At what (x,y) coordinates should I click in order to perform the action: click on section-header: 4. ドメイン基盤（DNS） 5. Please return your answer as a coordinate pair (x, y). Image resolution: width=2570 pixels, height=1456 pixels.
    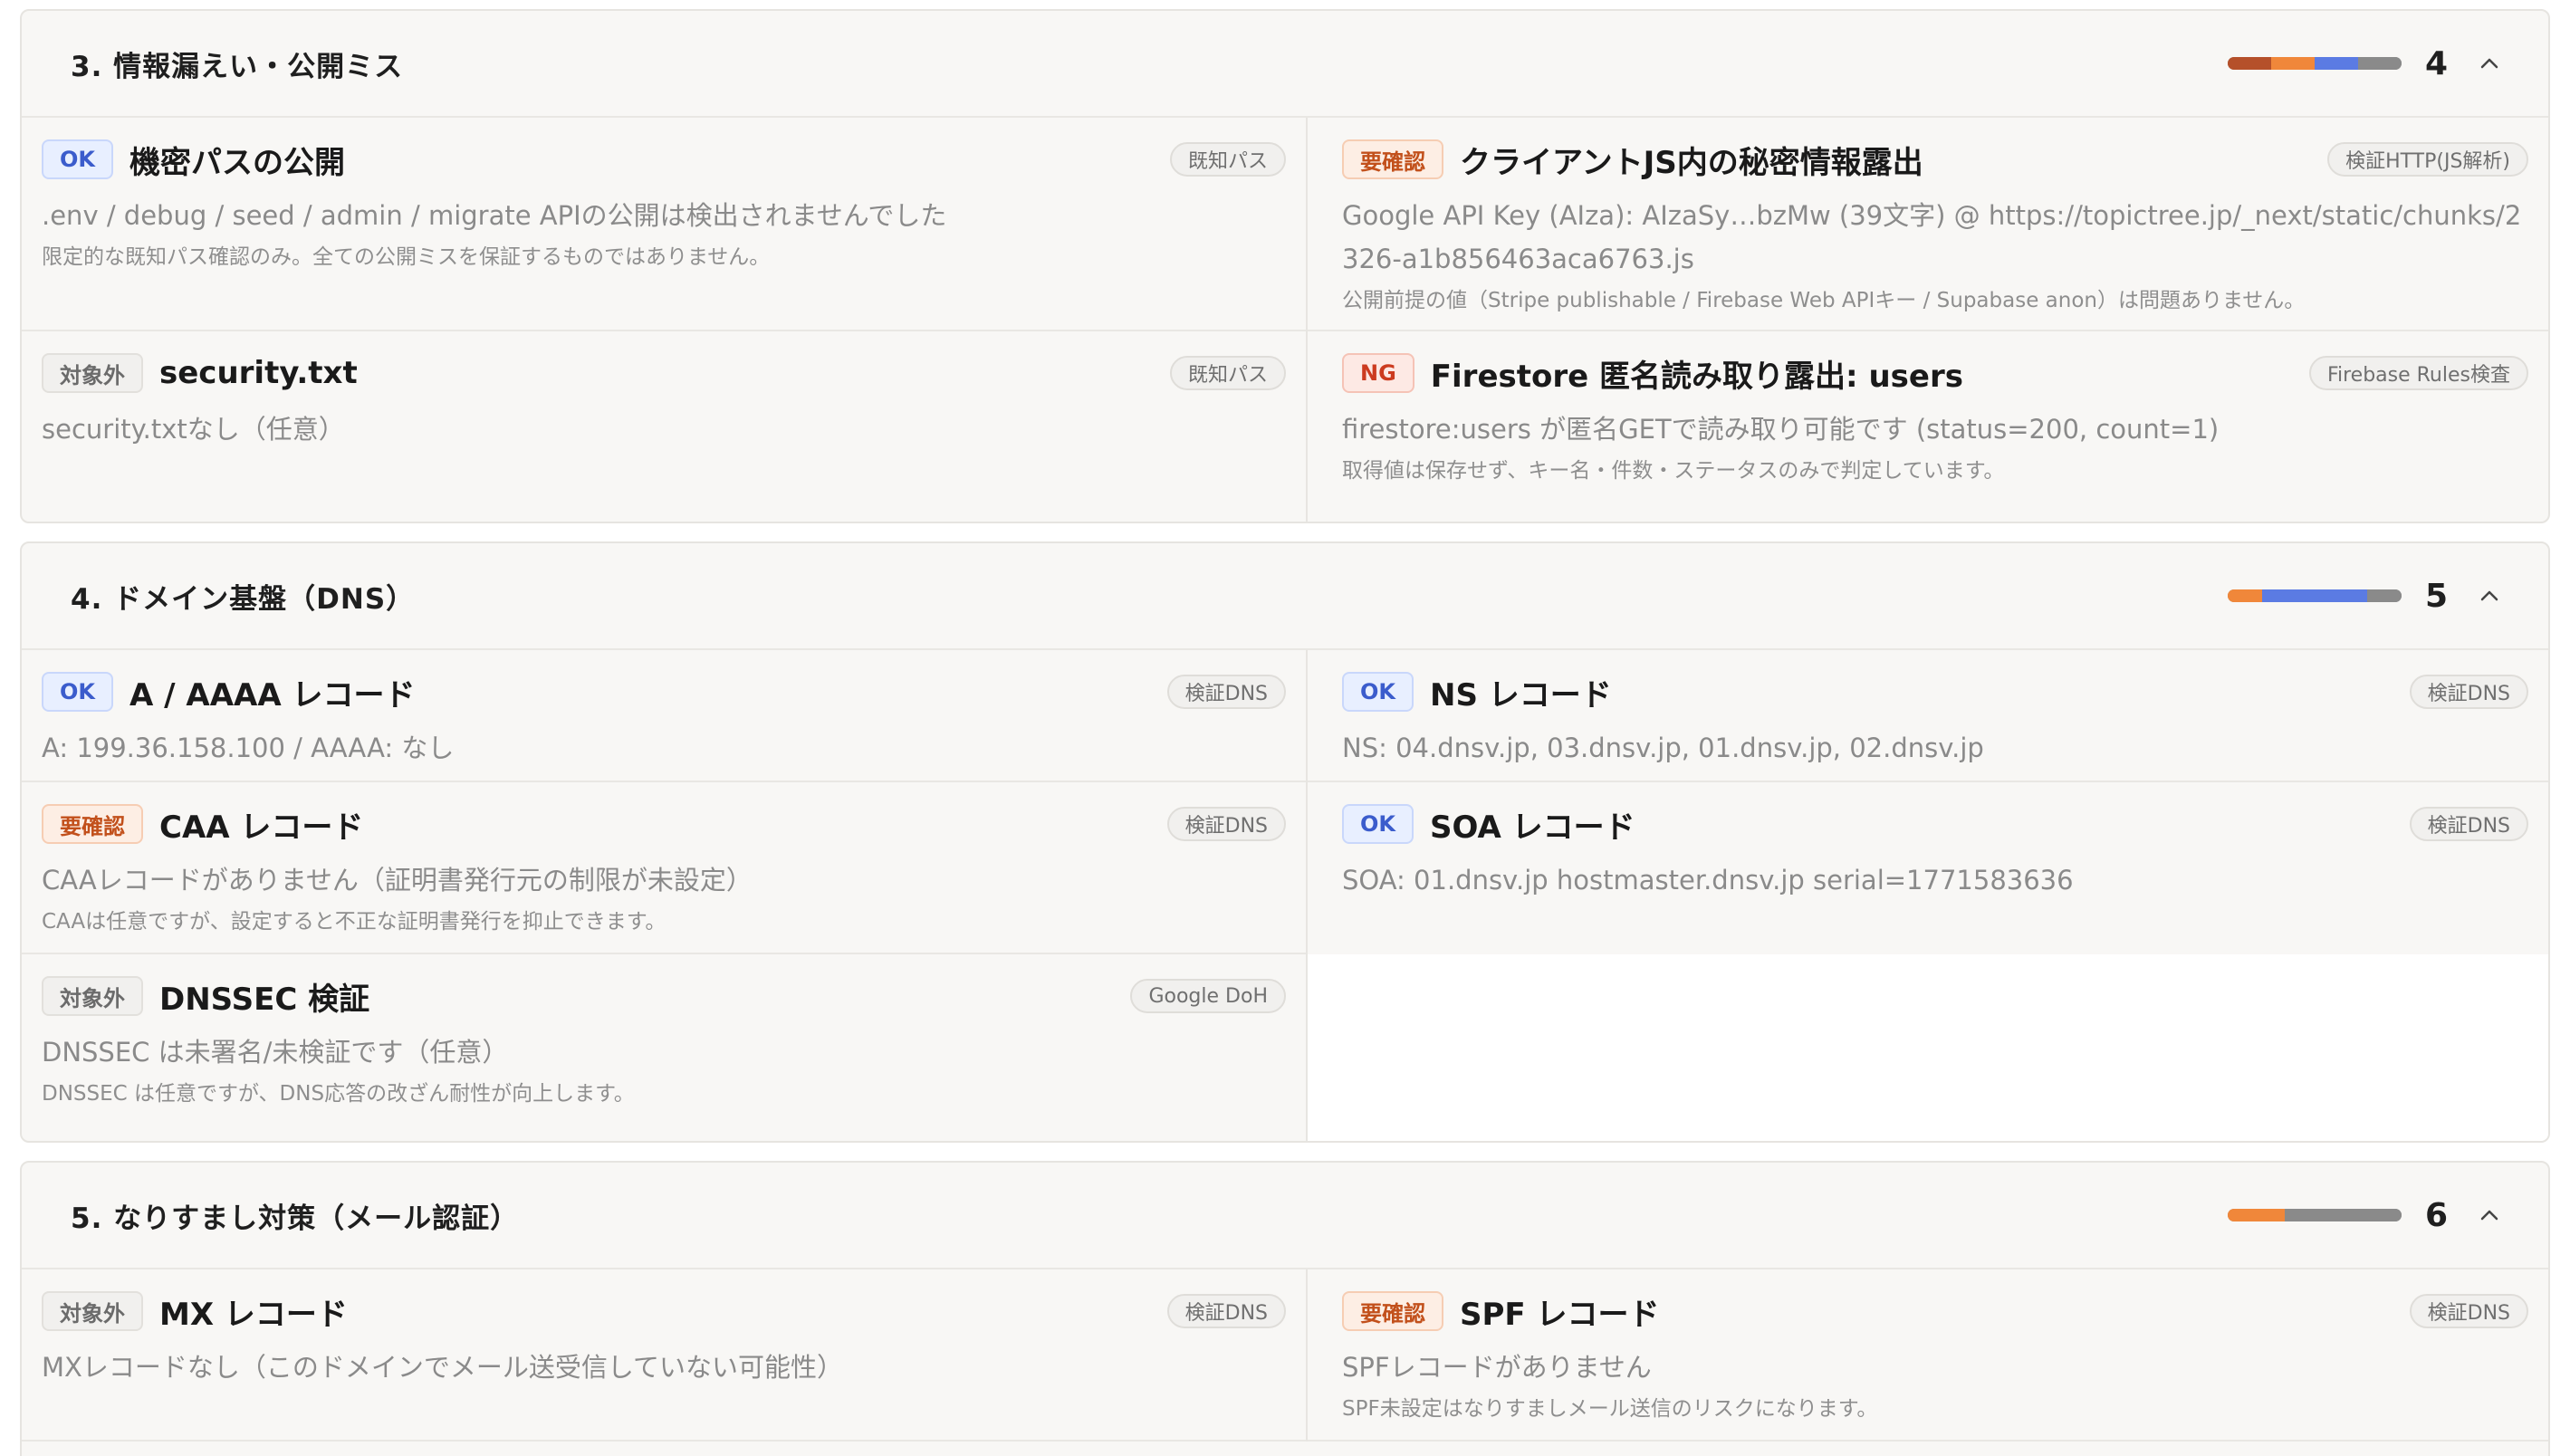
    Looking at the image, I should click on (1285, 596).